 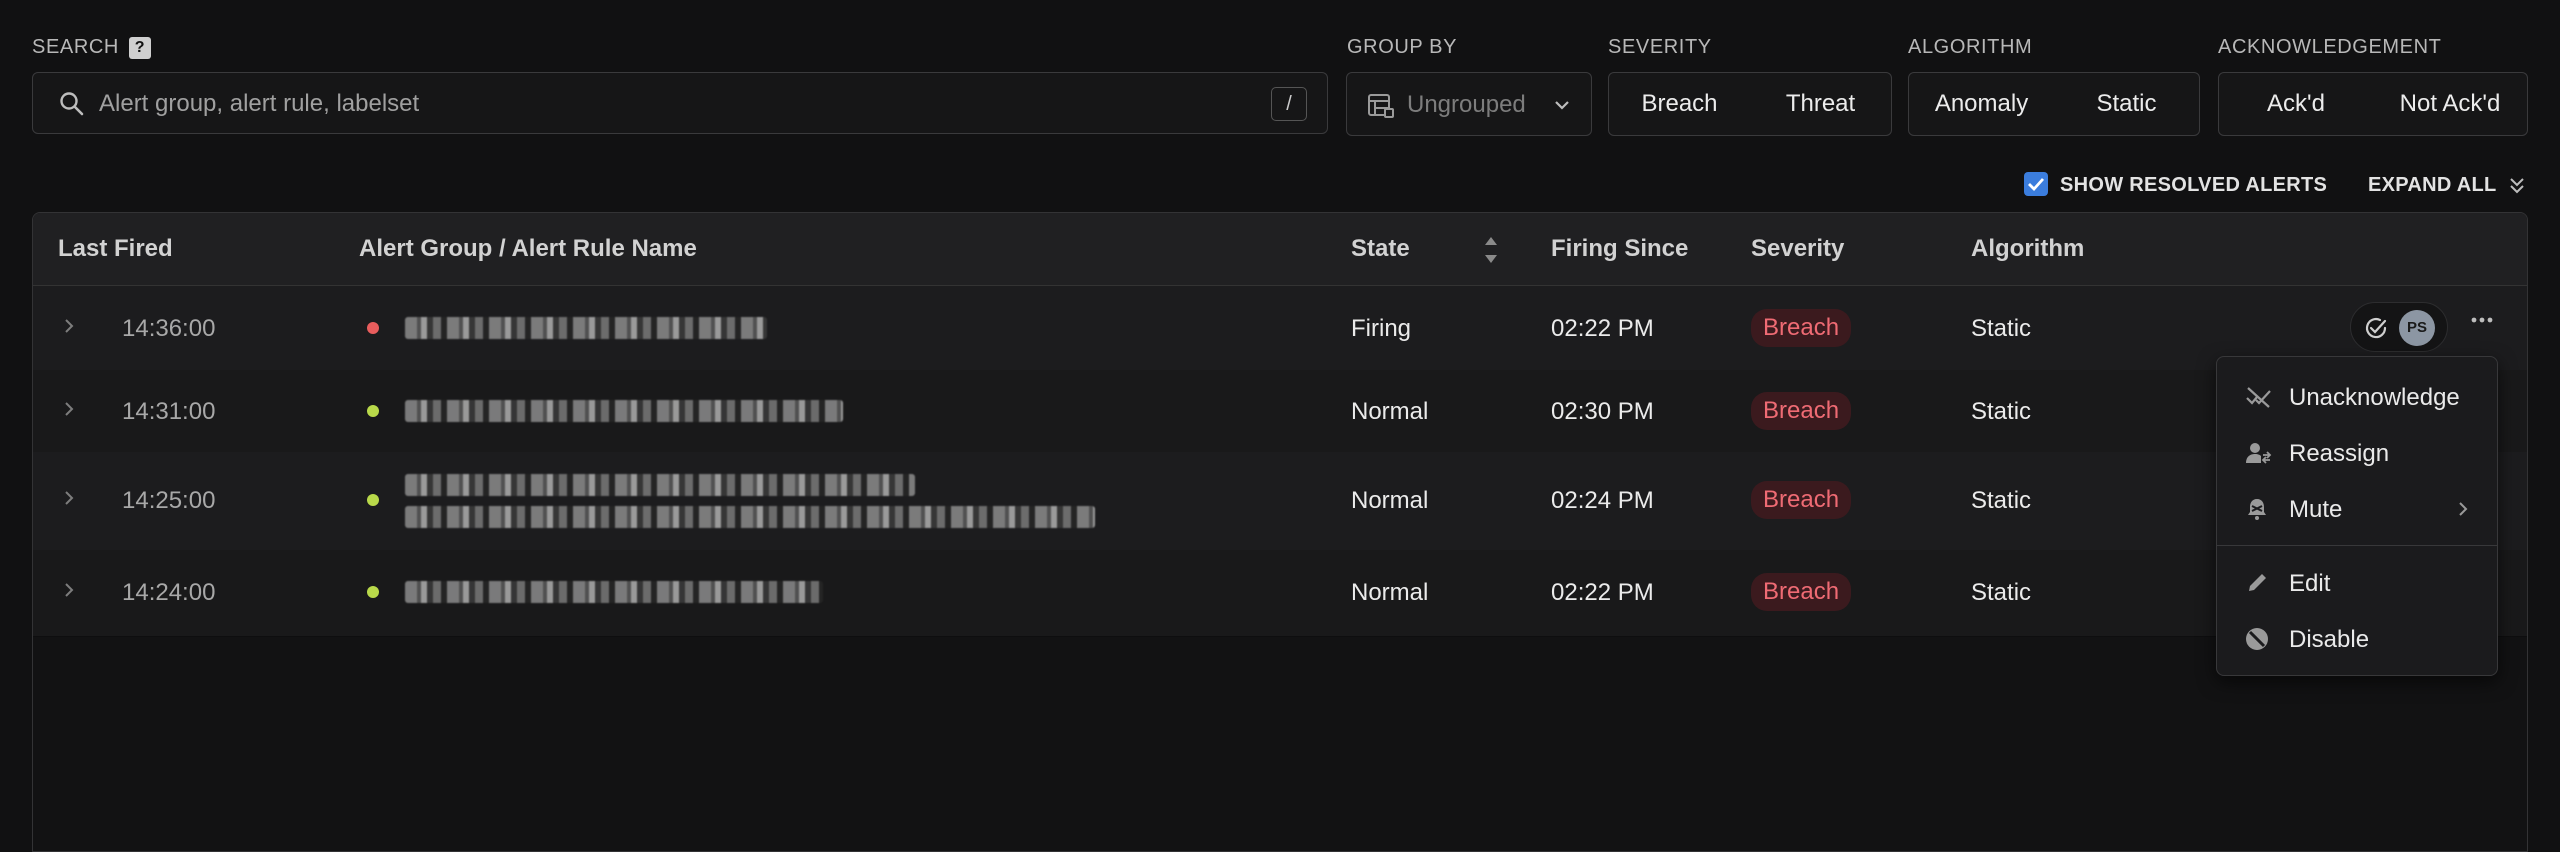 I want to click on col-firing-since: Firing Since, so click(x=1619, y=249).